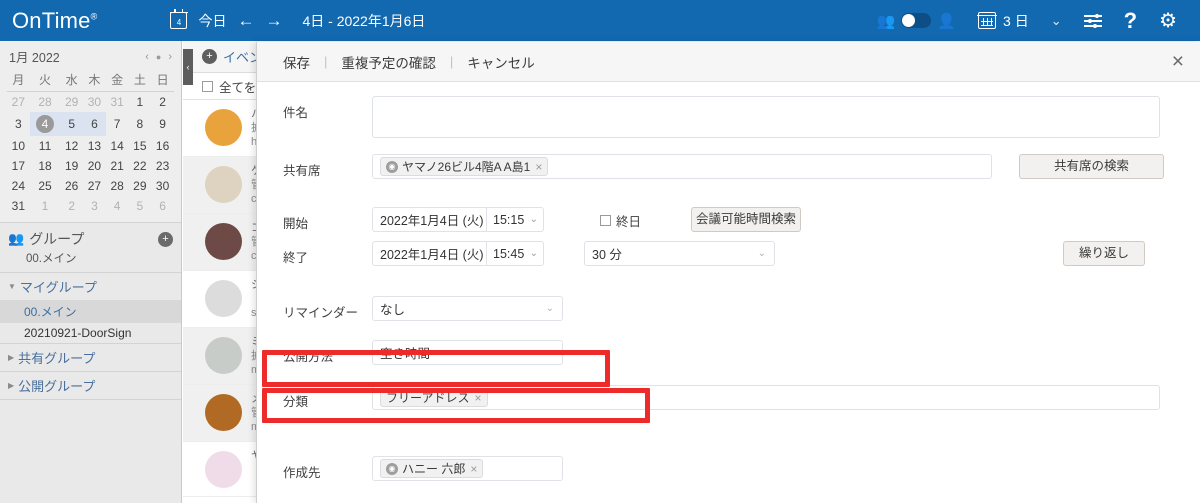 The height and width of the screenshot is (503, 1200). Describe the element at coordinates (679, 253) in the screenshot. I see `duration-select: 30 分 ⌄` at that location.